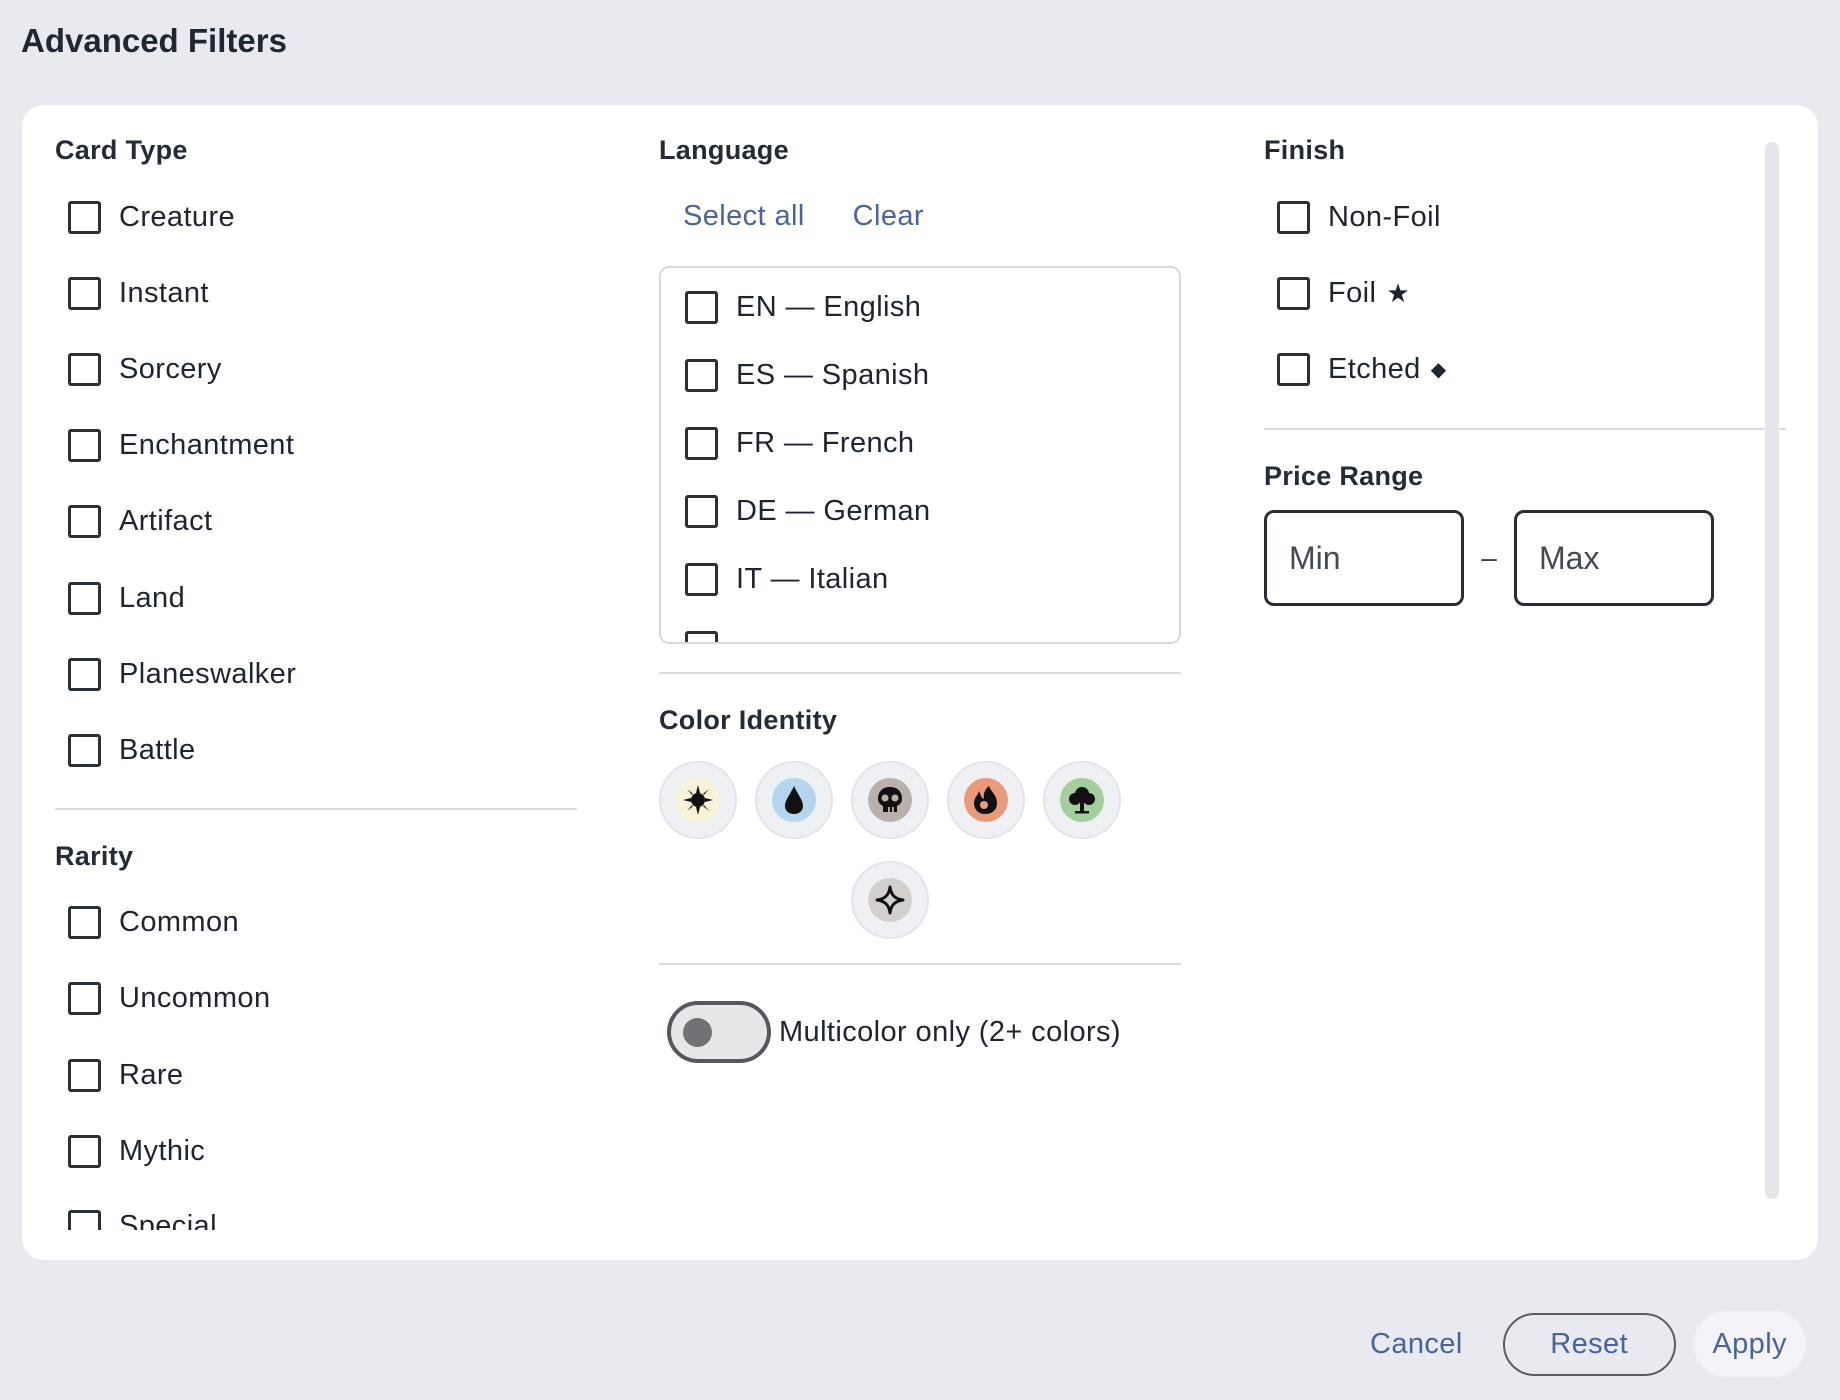  I want to click on swatch-blue, so click(794, 800).